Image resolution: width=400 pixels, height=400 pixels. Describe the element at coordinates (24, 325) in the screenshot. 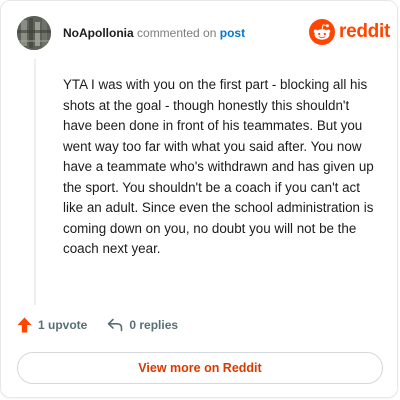

I see `upvote-arrow-icon` at that location.